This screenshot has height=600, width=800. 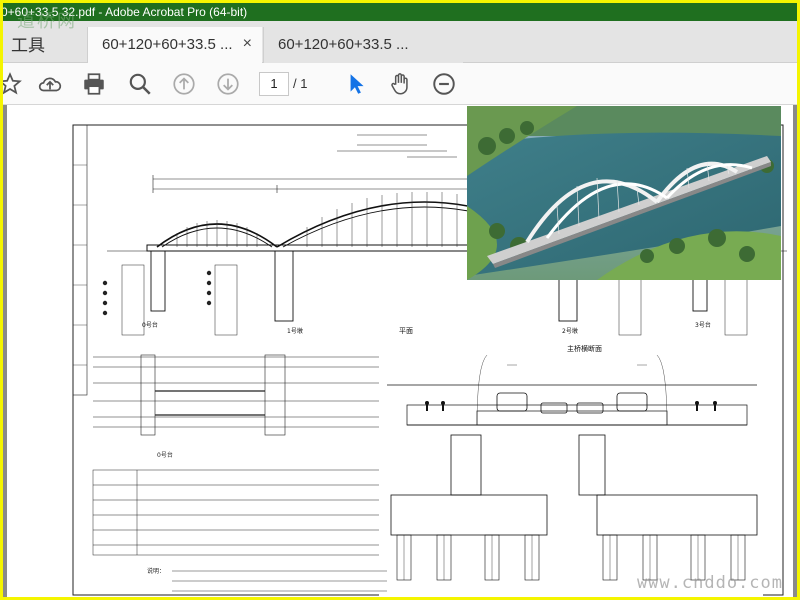 What do you see at coordinates (140, 84) in the screenshot?
I see `zoom-icon` at bounding box center [140, 84].